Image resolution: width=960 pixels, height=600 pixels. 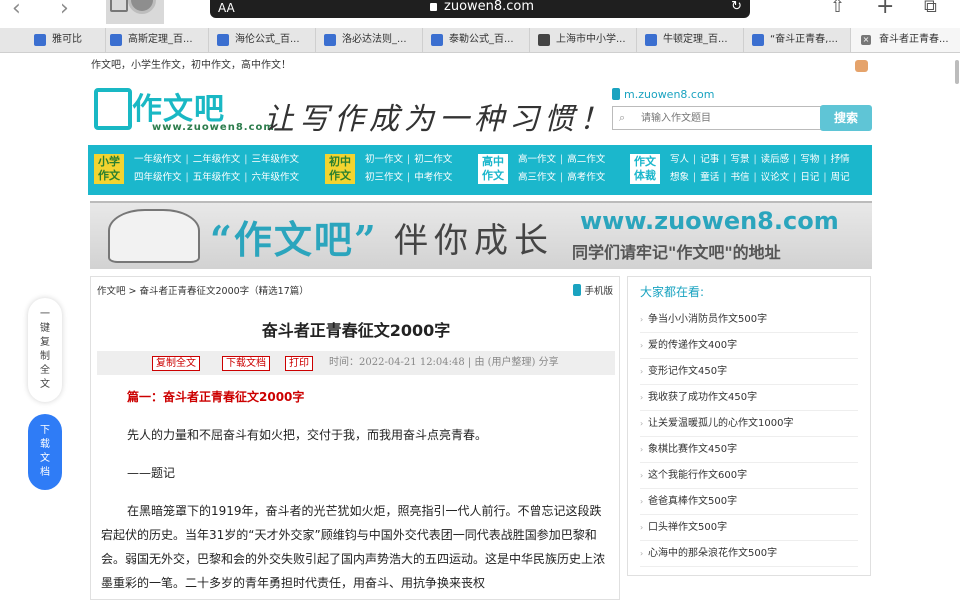 I want to click on nav-group-middle: 初中作文 初一作文 | 初二作文 初三作文 | 中考作文, so click(x=397, y=170).